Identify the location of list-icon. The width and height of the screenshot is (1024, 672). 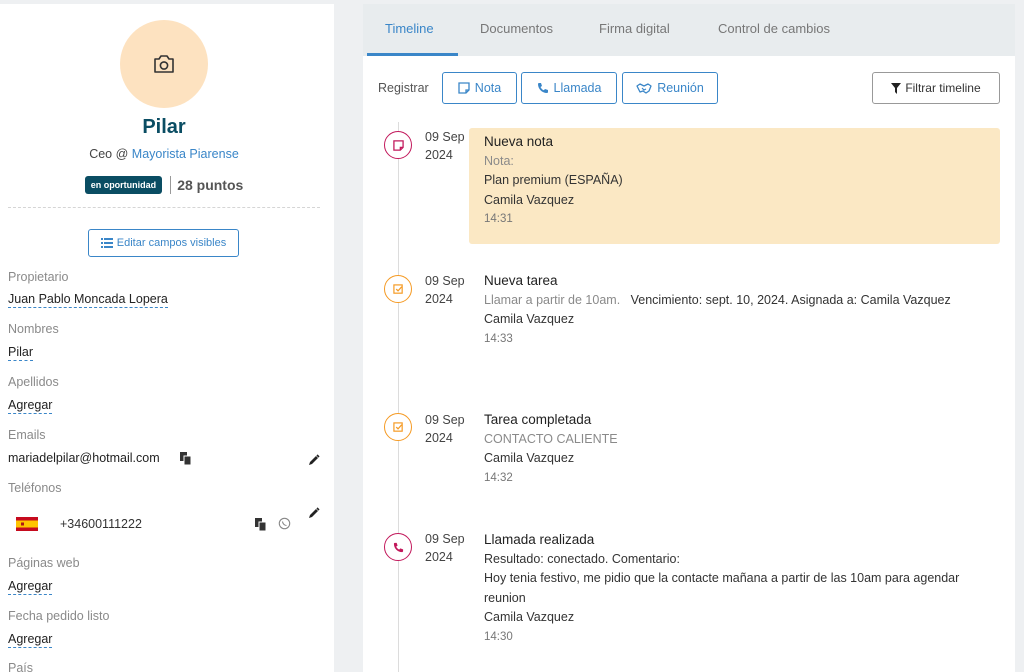
(106, 243).